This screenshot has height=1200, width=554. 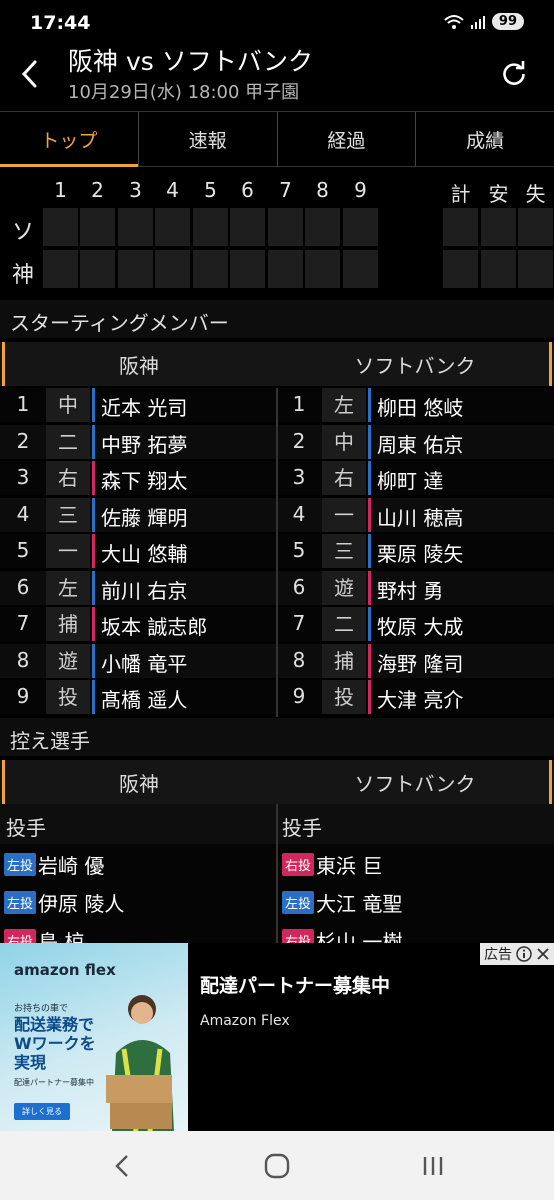 What do you see at coordinates (144, 406) in the screenshot?
I see `home-player-name: 近本 光司` at bounding box center [144, 406].